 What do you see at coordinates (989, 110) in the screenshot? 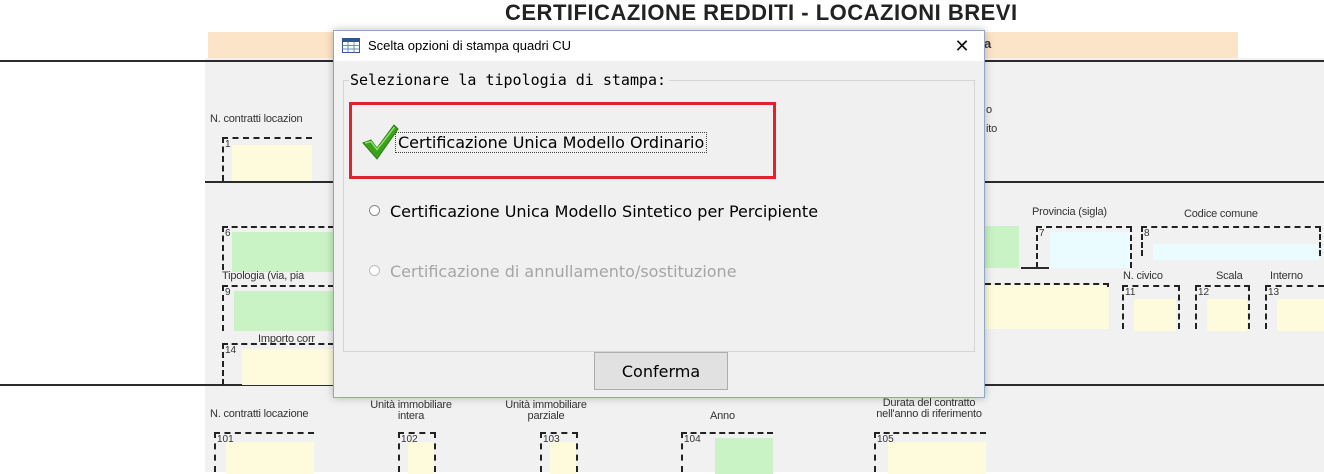
I see `header-label-fragment-1: o` at bounding box center [989, 110].